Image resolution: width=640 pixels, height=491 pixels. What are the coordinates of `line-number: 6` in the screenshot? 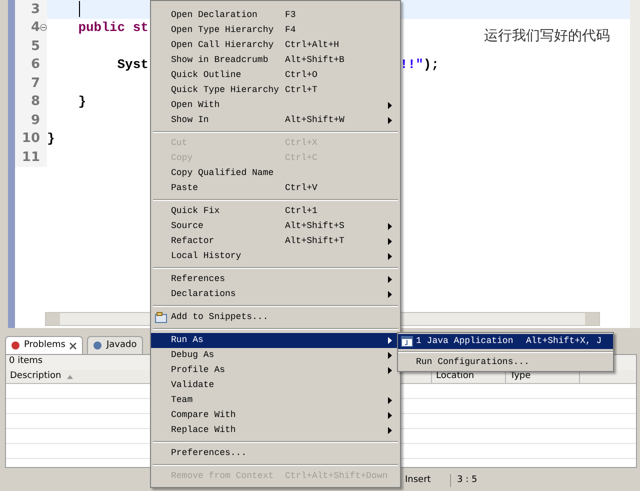 It's located at (35, 65).